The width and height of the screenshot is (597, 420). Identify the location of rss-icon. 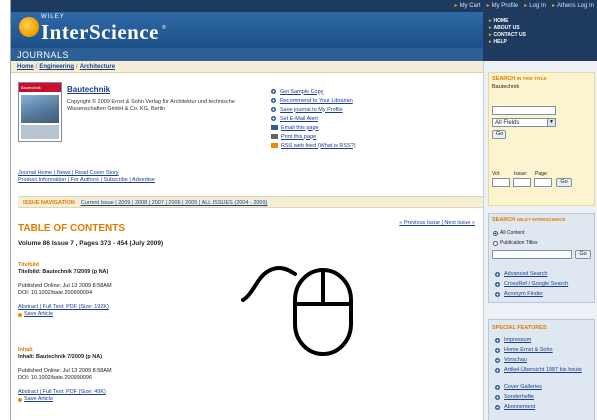
(274, 145).